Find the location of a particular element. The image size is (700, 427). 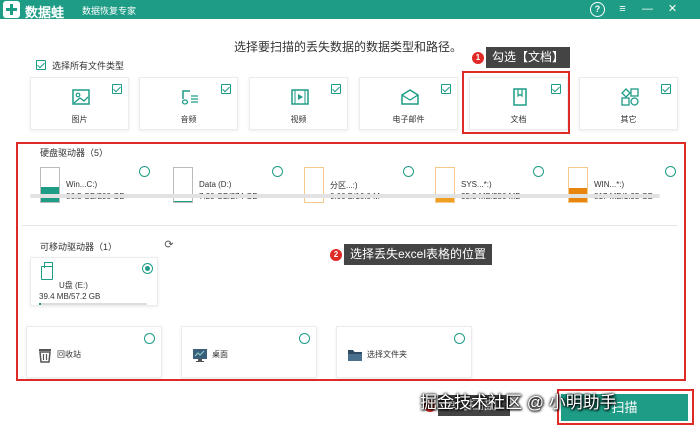

drive-usb-radio is located at coordinates (147, 268).